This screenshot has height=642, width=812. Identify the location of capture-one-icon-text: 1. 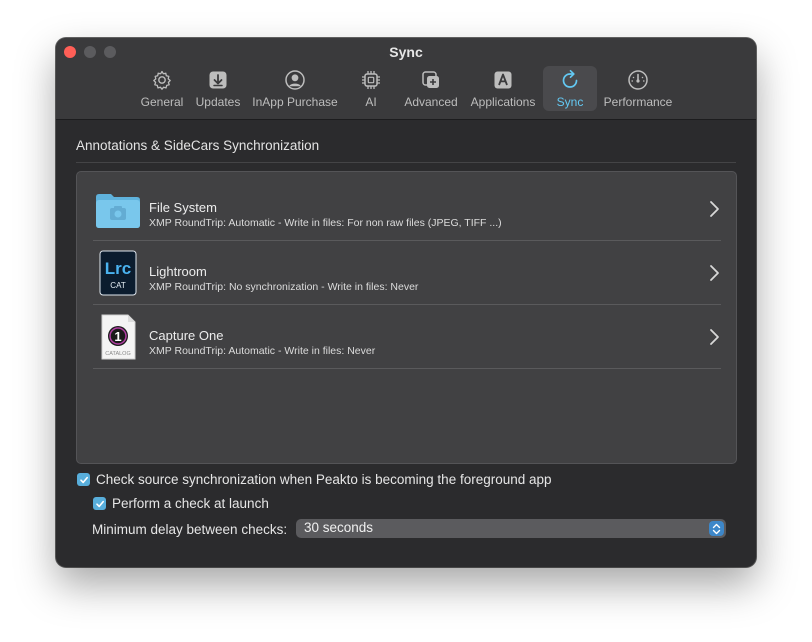
(117, 336).